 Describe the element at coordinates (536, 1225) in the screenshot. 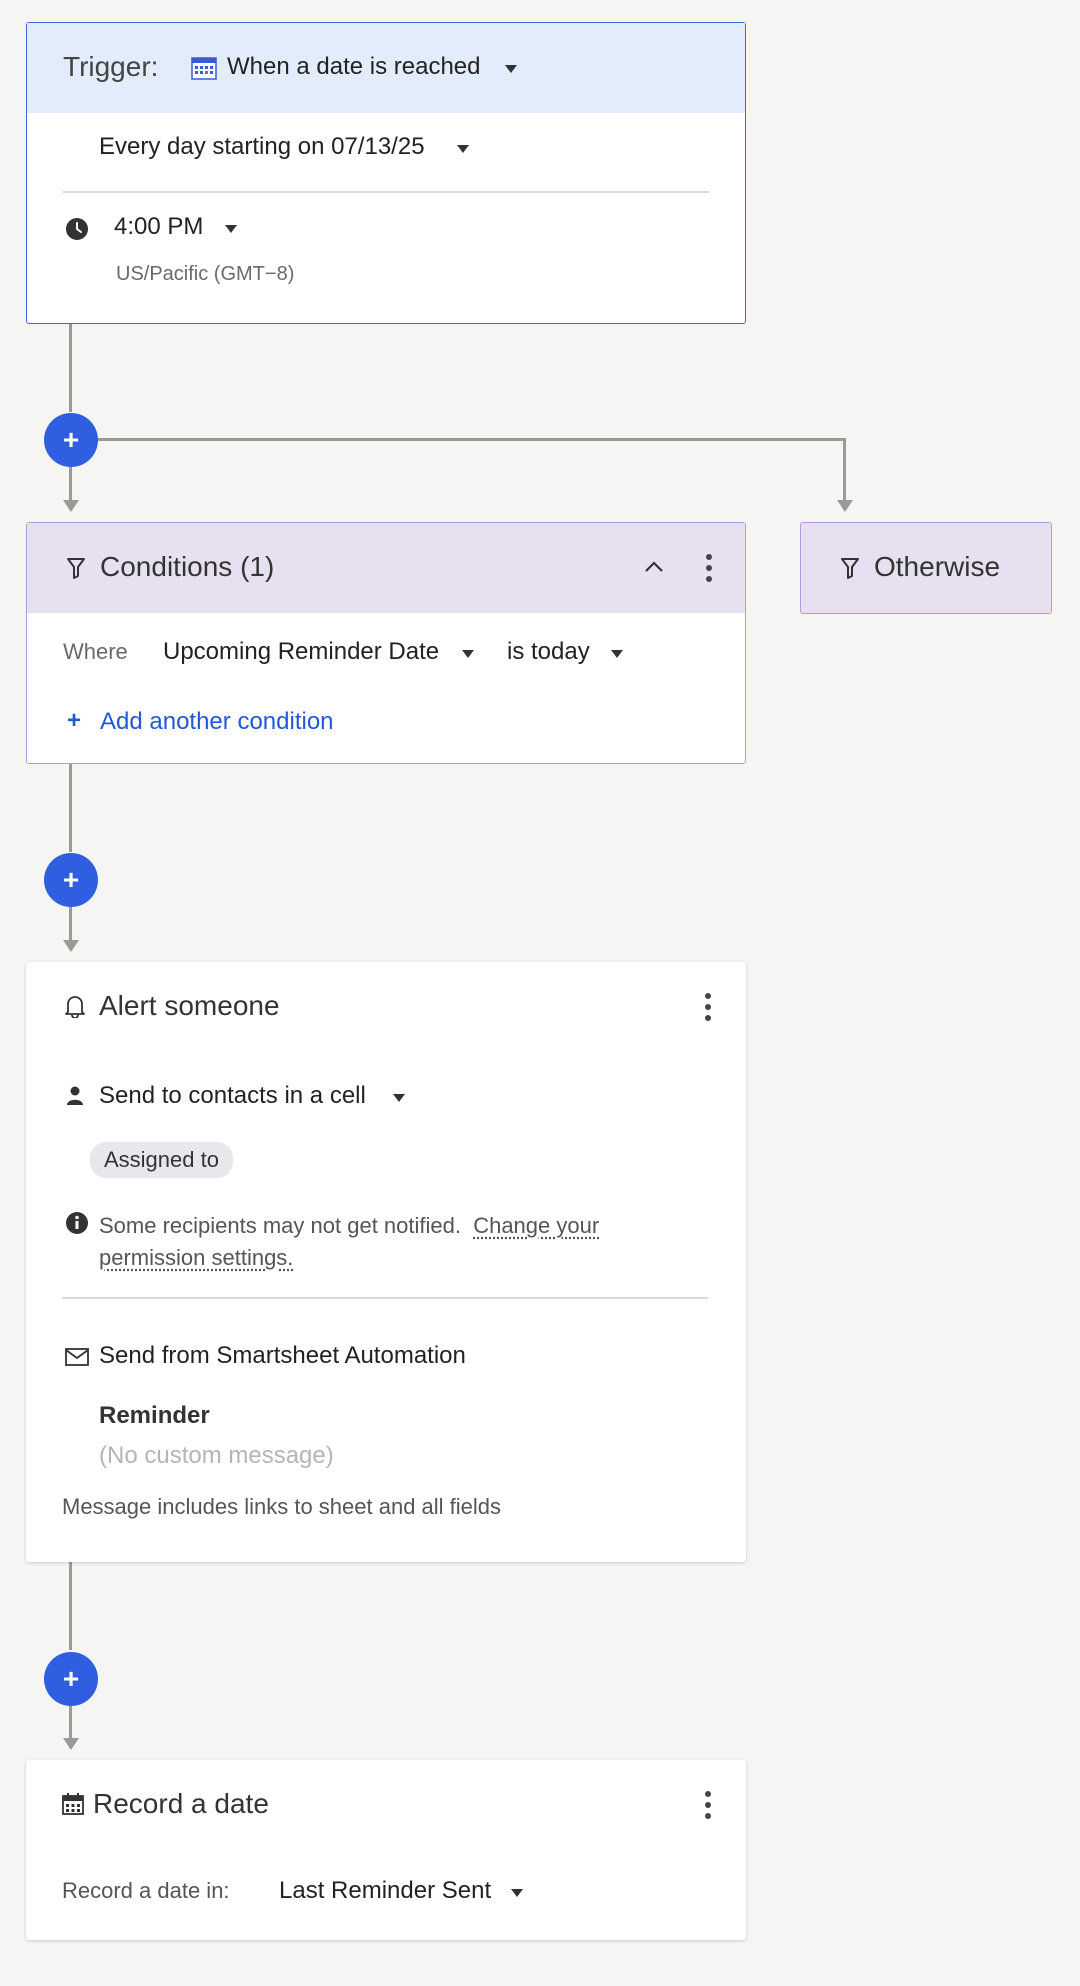

I see `change-permission-link: Change your` at that location.